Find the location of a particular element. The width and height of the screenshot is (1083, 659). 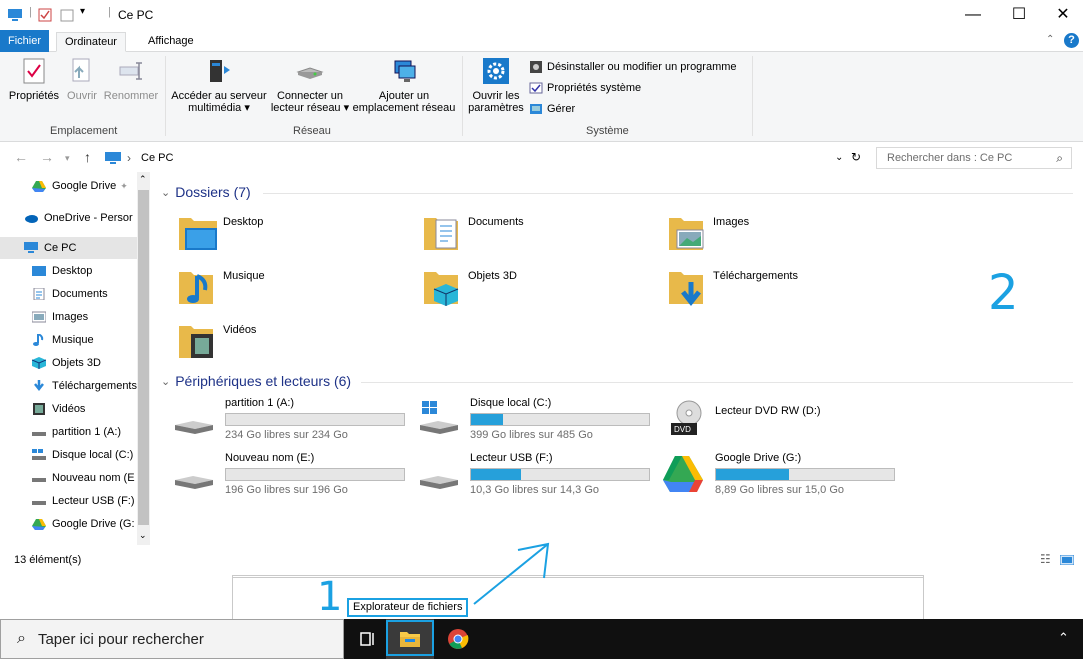

add-network-location-button: Ajouter un emplacement réseau is located at coordinates (404, 86).